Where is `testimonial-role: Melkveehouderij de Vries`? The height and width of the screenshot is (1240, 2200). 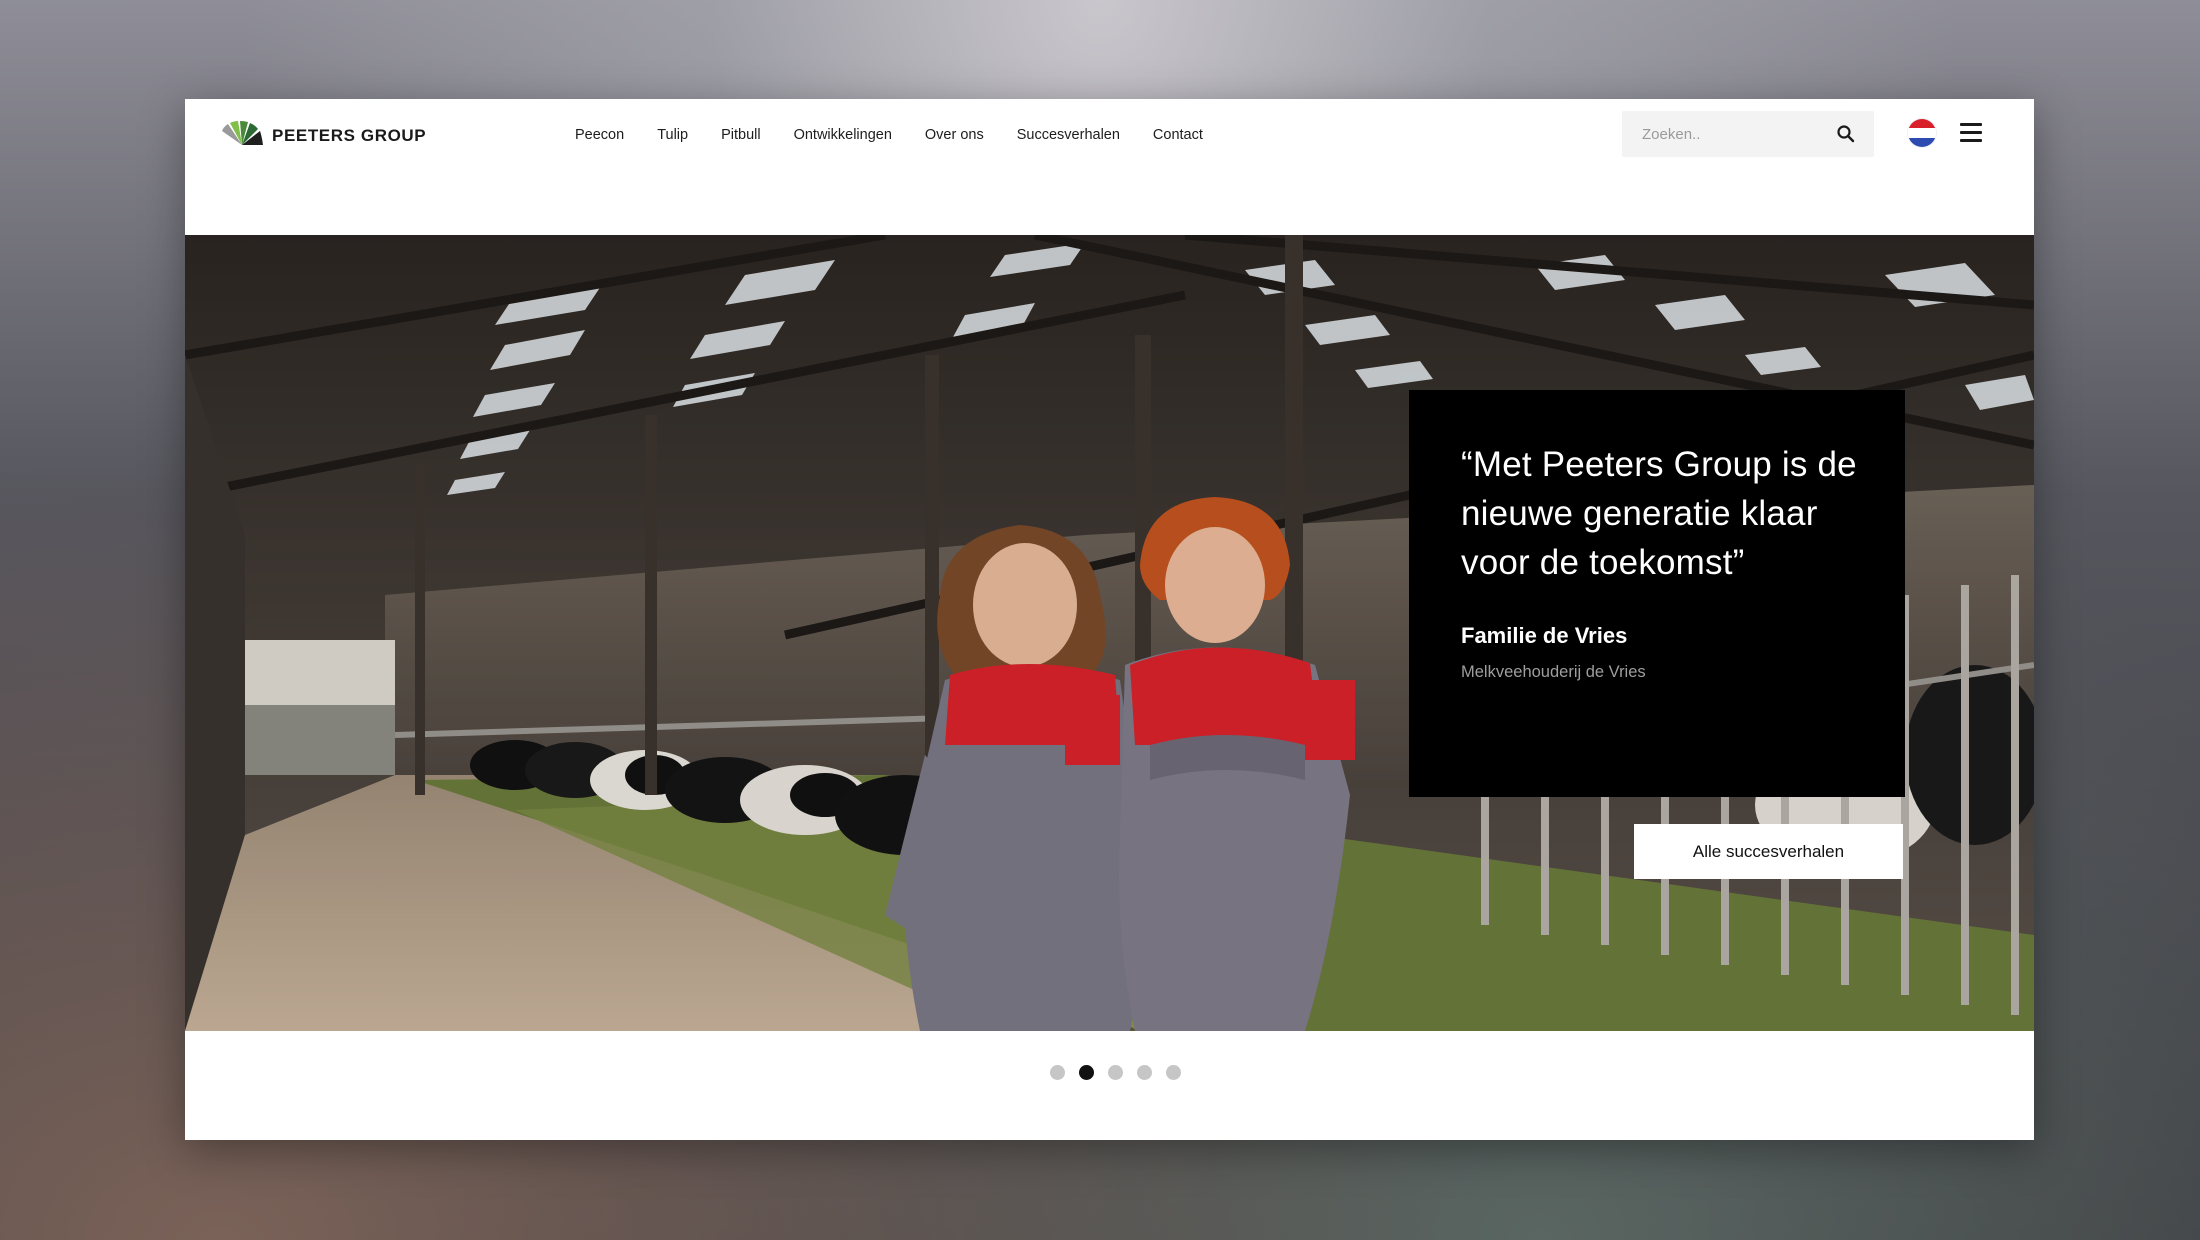
testimonial-role: Melkveehouderij de Vries is located at coordinates (1553, 672).